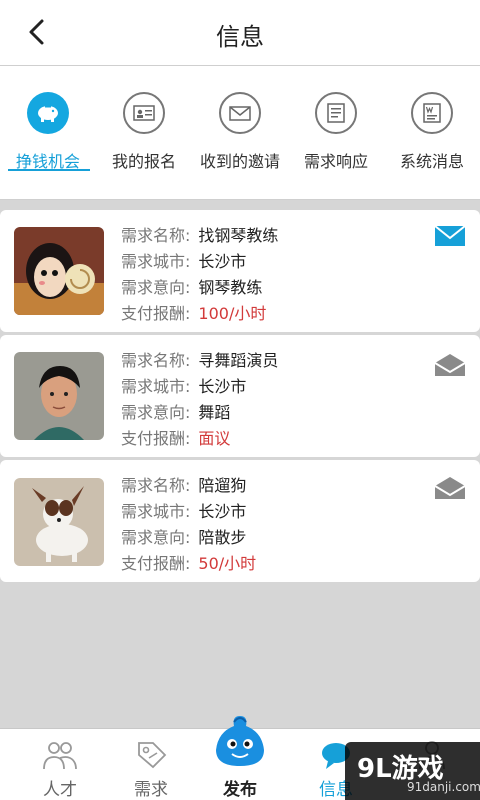  What do you see at coordinates (335, 161) in the screenshot?
I see `tab-label: 需求响应` at bounding box center [335, 161].